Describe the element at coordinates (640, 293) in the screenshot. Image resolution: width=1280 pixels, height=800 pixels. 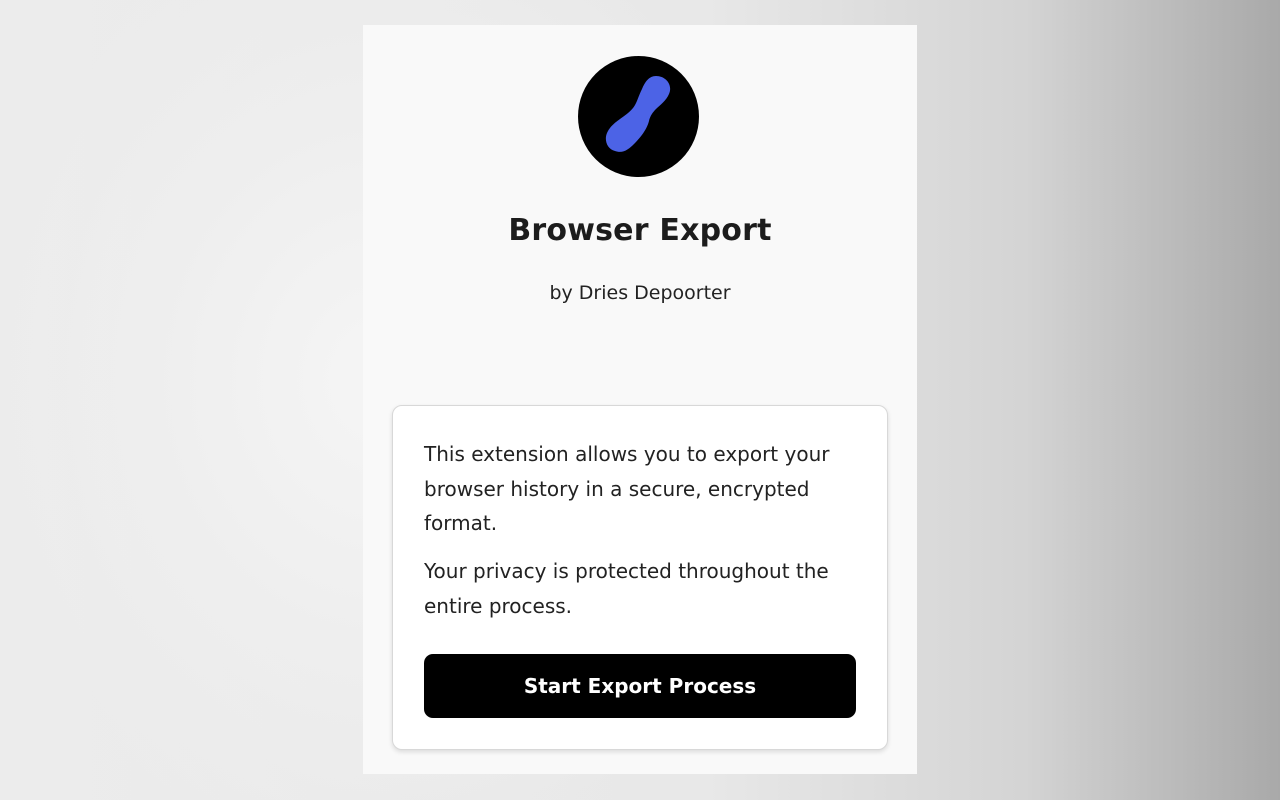
I see `app-author: by Dries Depoorter` at that location.